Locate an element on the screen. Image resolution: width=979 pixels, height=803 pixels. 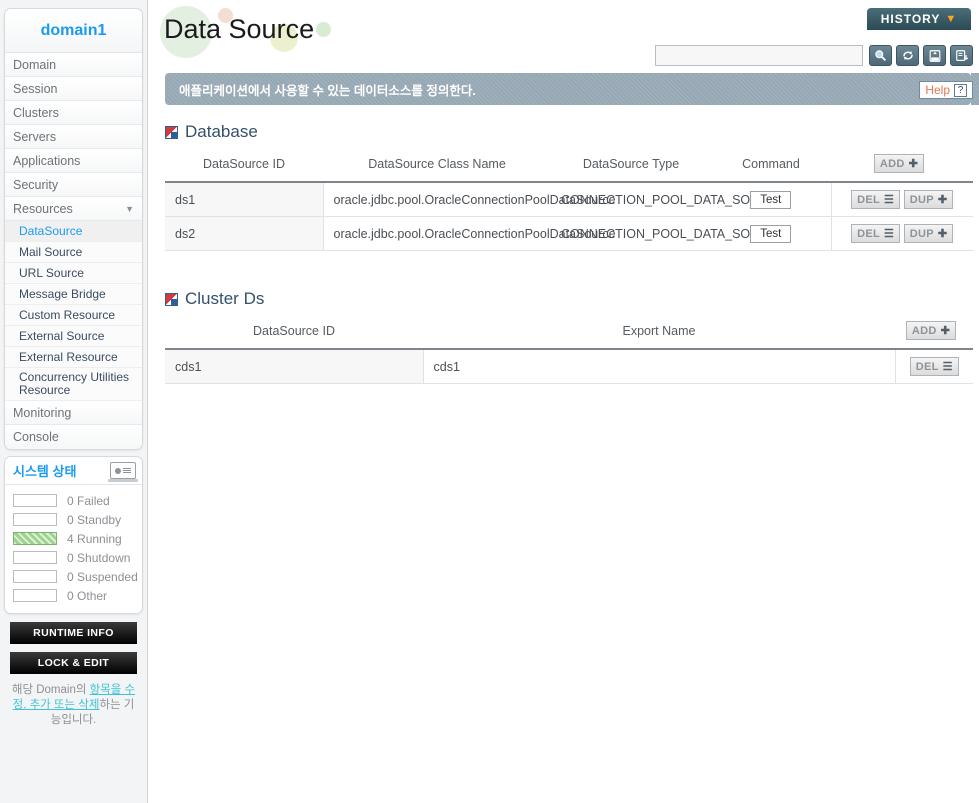
status-row: 0 Shutdown is located at coordinates (73, 557).